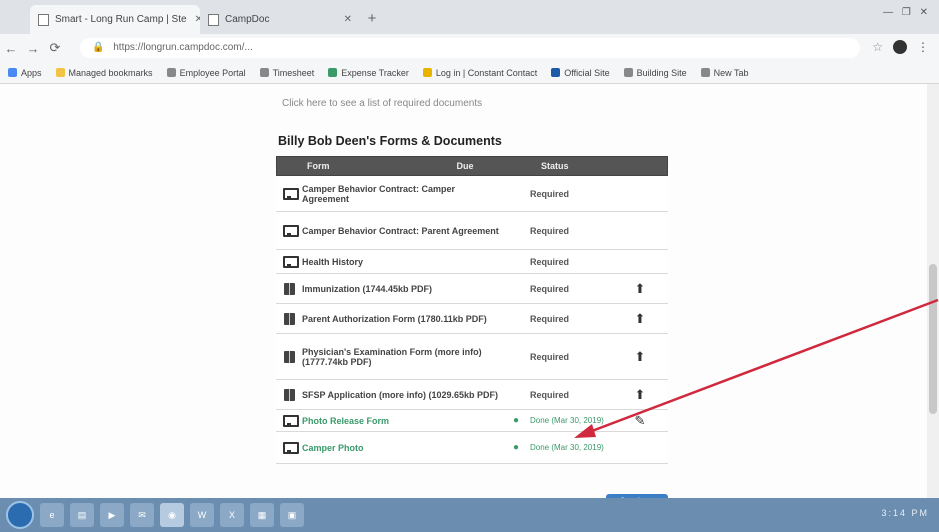 The image size is (939, 532). Describe the element at coordinates (31, 72) in the screenshot. I see `bookmark-label: Apps` at that location.